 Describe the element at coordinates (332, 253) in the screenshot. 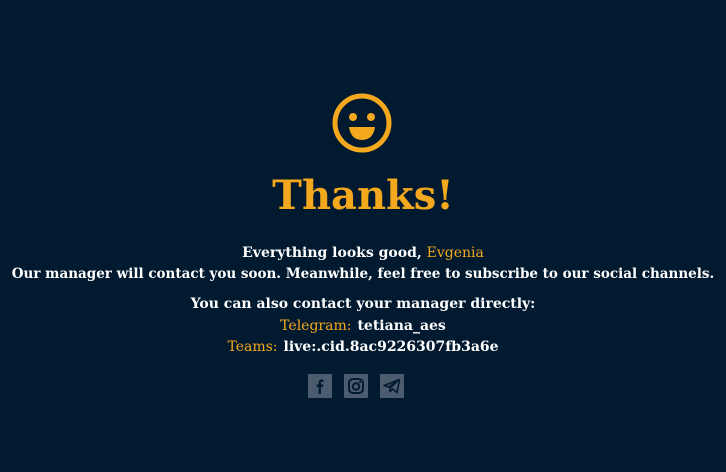

I see `greeting-text: Everything looks good,` at that location.